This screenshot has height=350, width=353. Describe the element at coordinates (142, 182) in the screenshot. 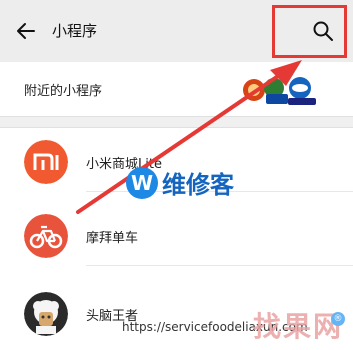

I see `wei-watermark-logo: W` at that location.